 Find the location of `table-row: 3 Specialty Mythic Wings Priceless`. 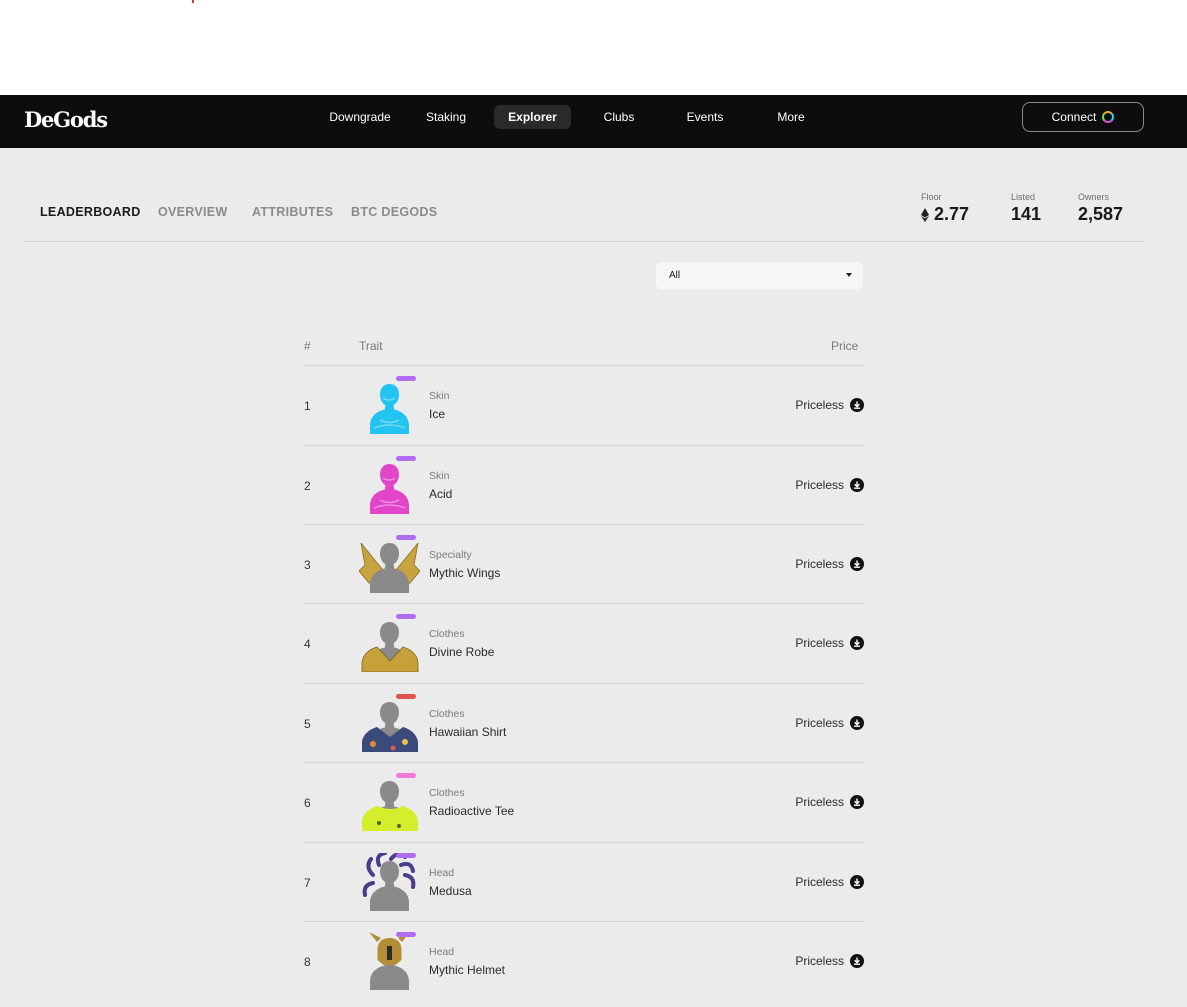

table-row: 3 Specialty Mythic Wings Priceless is located at coordinates (584, 563).